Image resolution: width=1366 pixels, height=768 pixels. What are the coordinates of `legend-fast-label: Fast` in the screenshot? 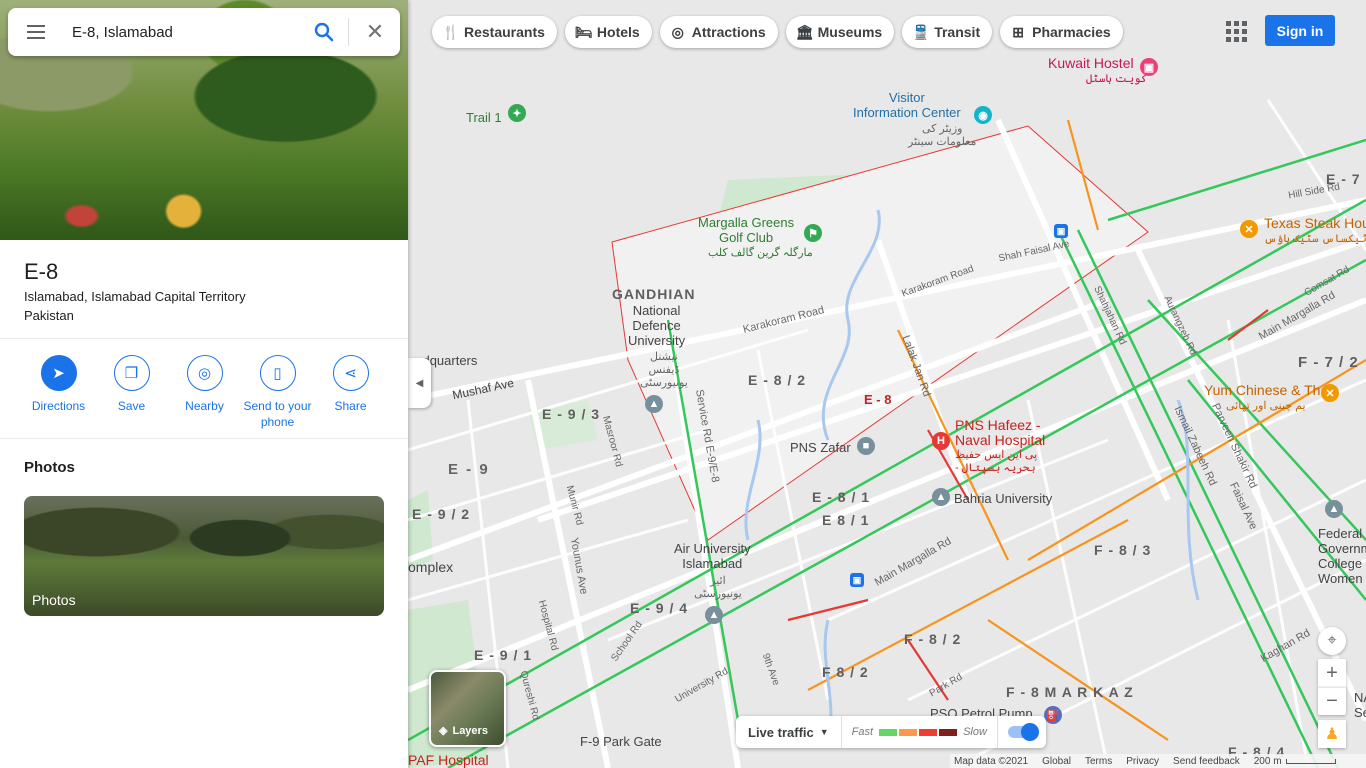 It's located at (862, 732).